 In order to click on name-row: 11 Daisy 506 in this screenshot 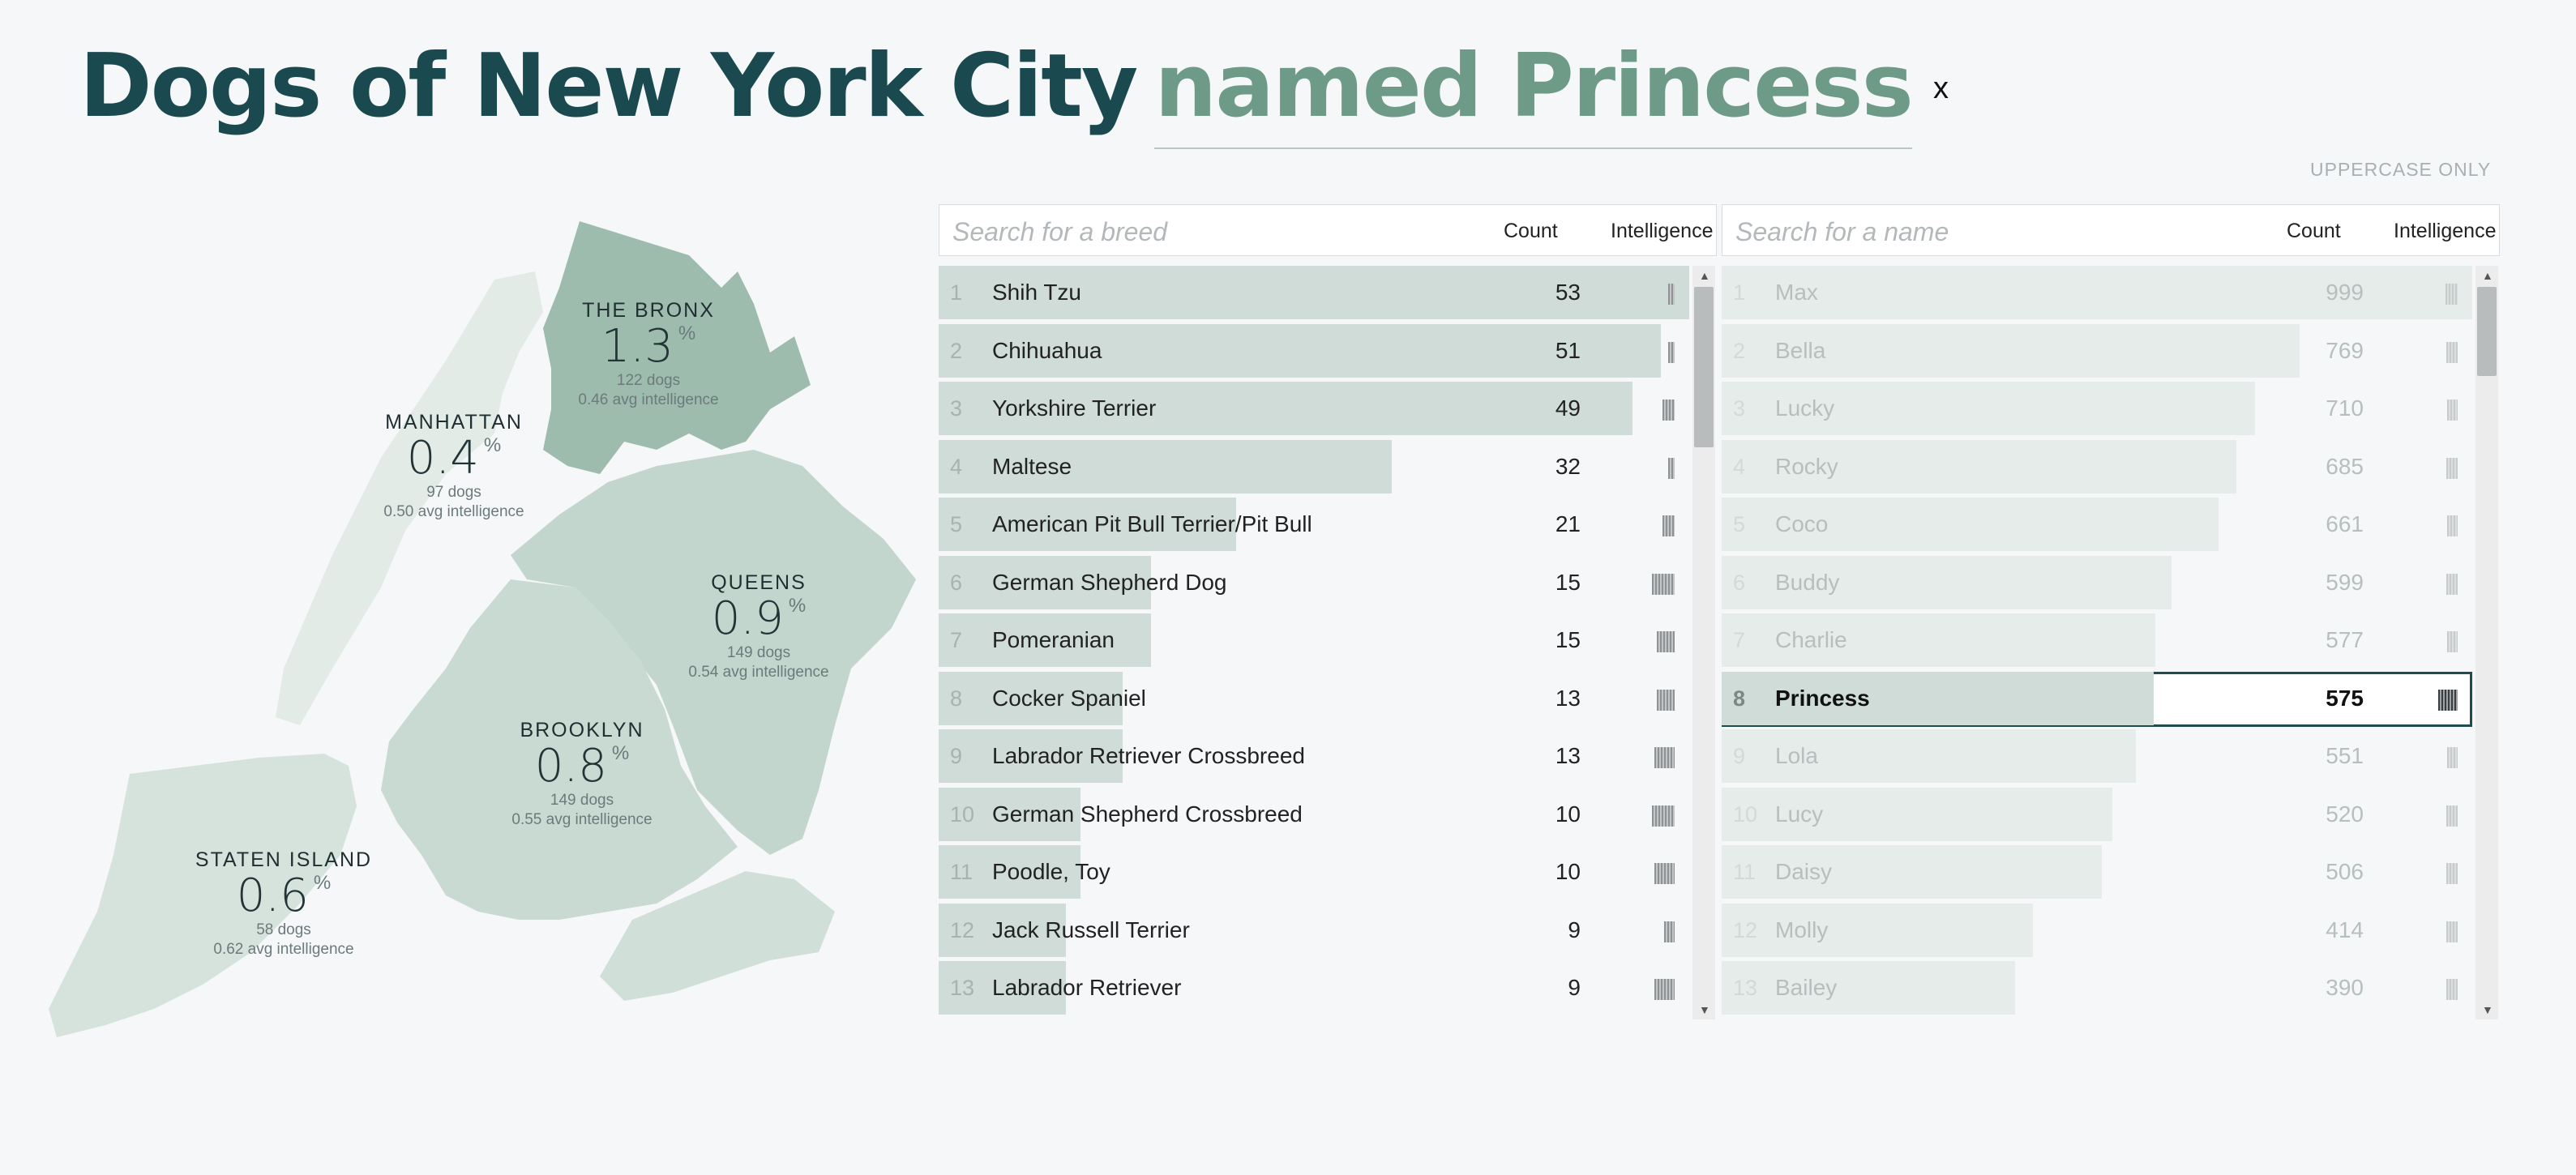, I will do `click(2097, 872)`.